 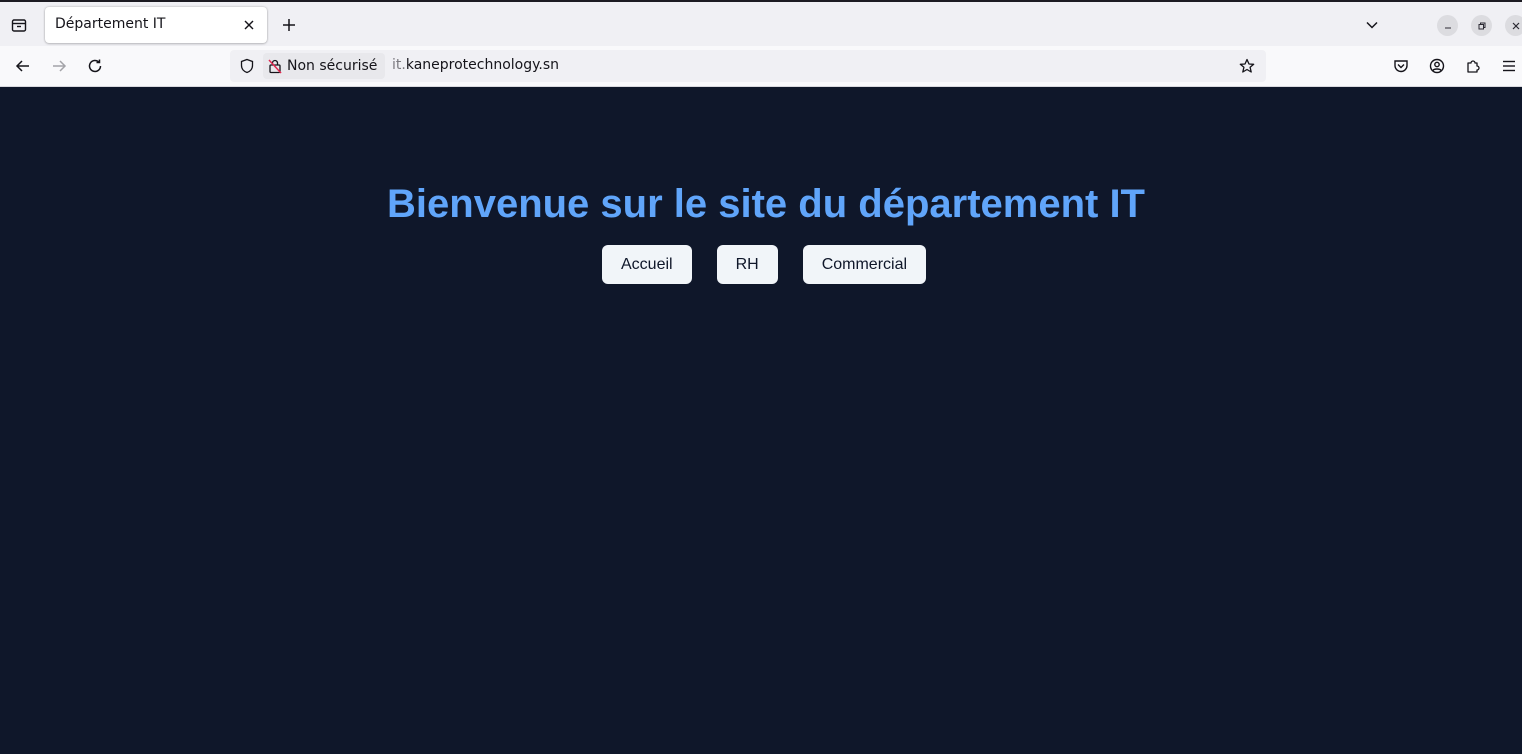 I want to click on menu-icon, so click(x=1509, y=66).